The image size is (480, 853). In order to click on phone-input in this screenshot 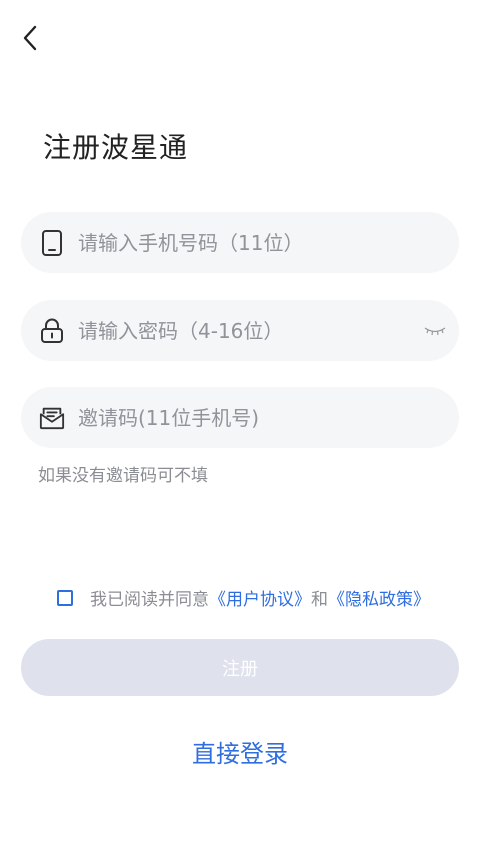, I will do `click(244, 242)`.